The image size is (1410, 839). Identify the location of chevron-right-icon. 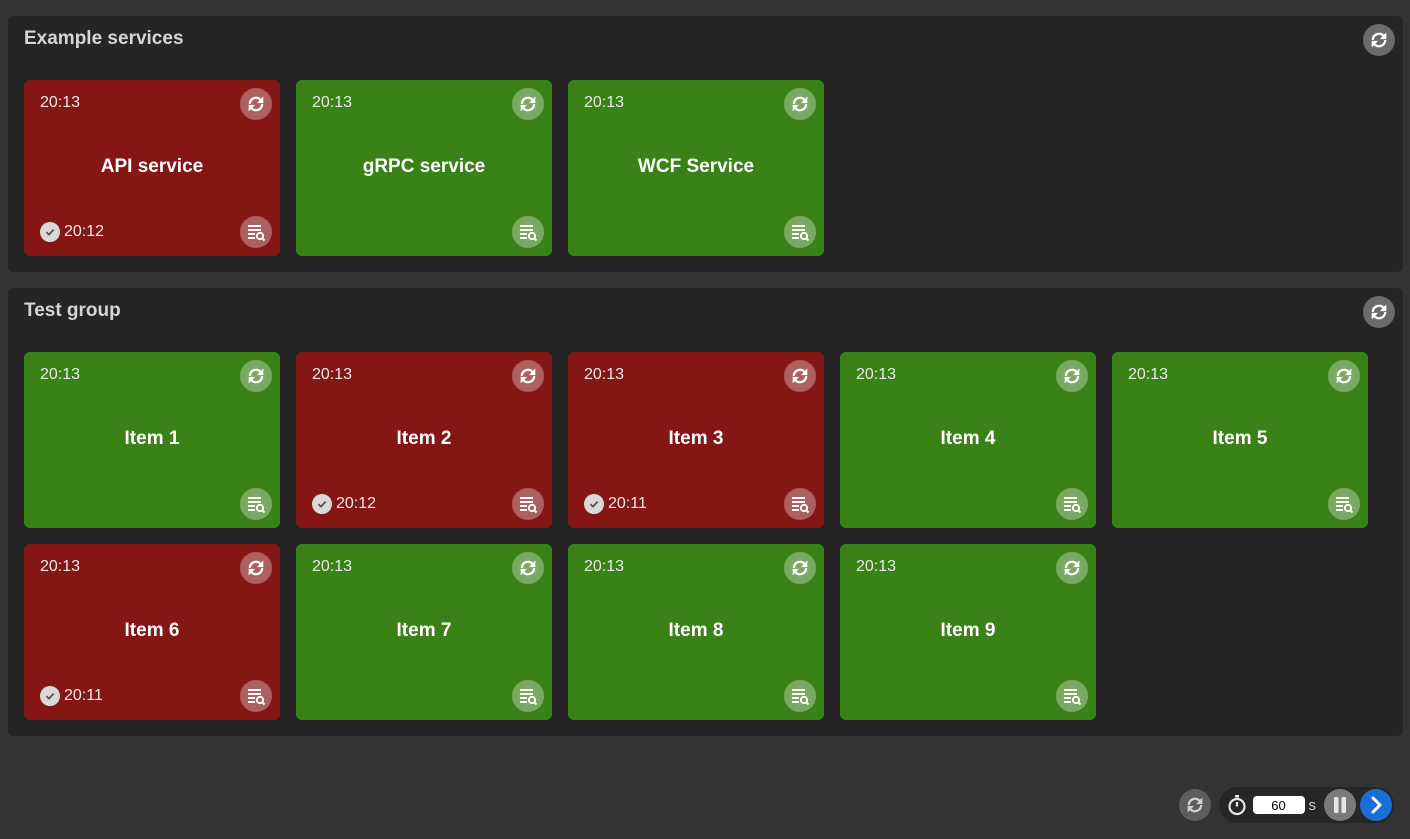
(1376, 805).